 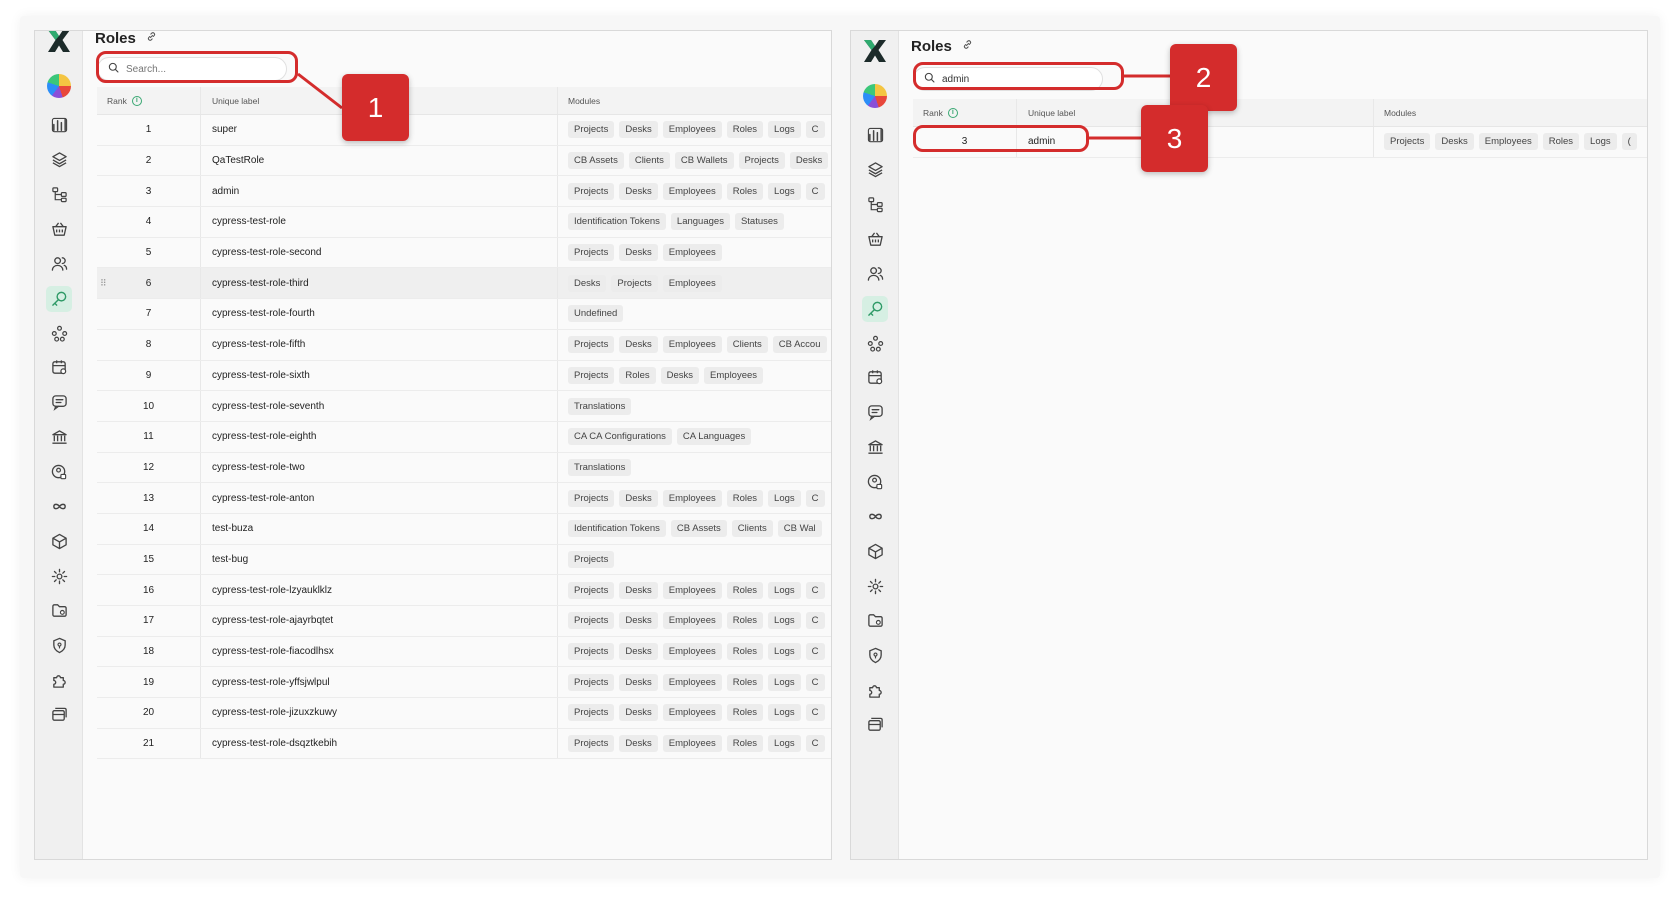 I want to click on sidebar, so click(x=875, y=445).